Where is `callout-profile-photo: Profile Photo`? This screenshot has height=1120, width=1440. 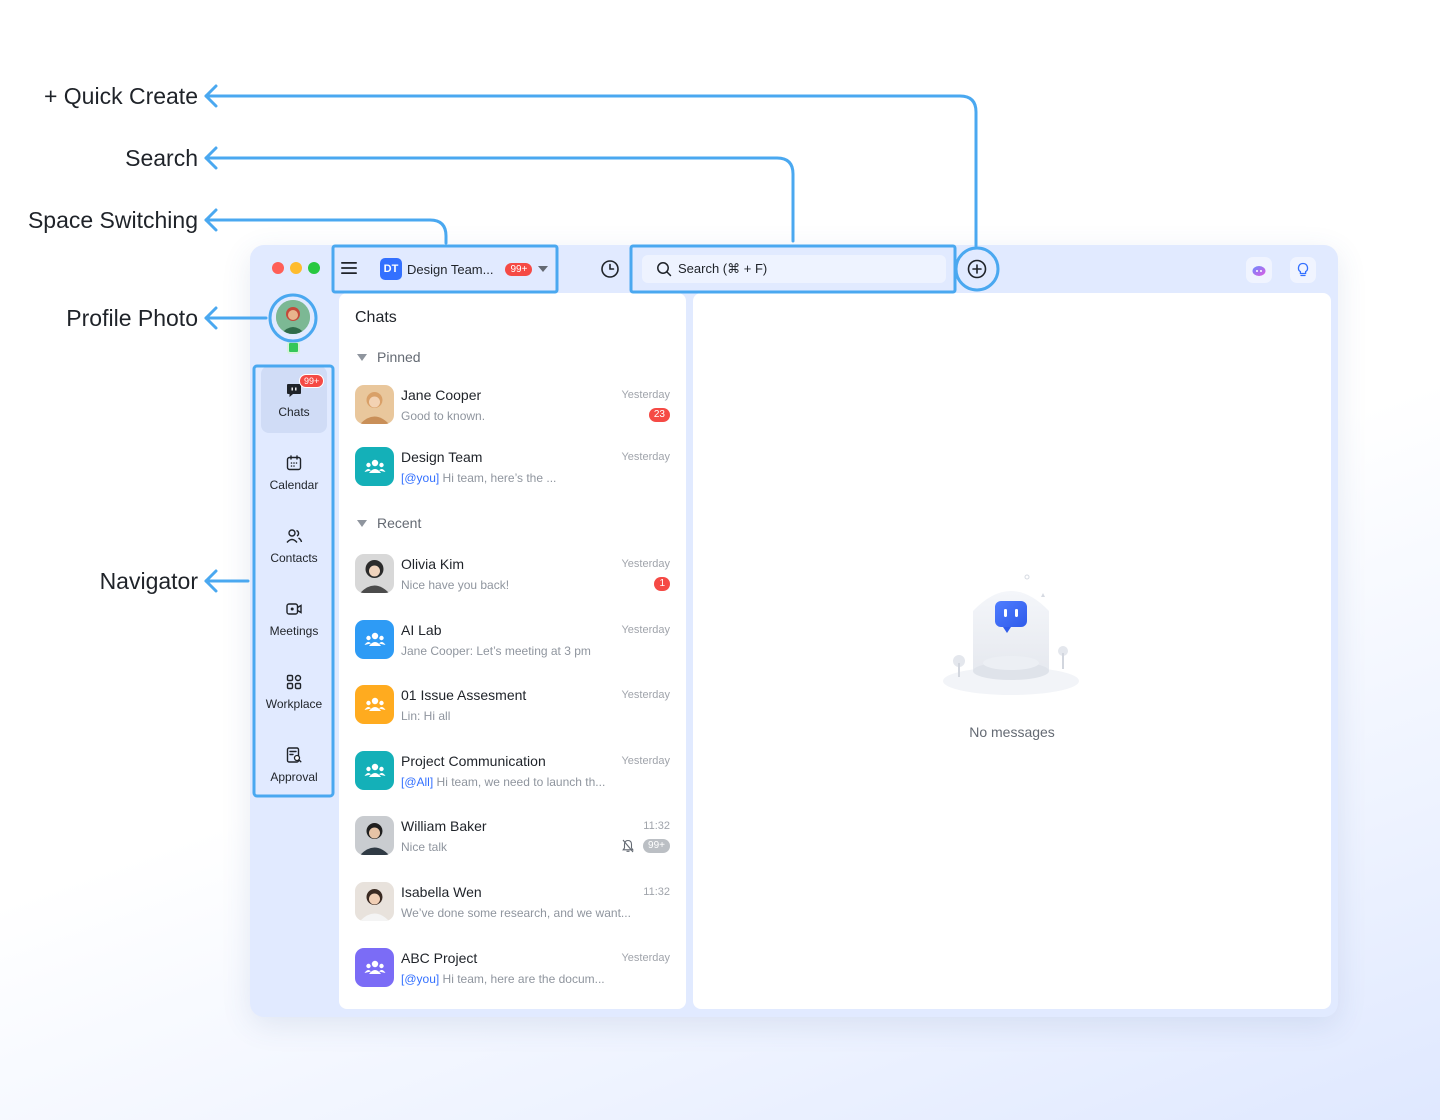
callout-profile-photo: Profile Photo is located at coordinates (132, 318).